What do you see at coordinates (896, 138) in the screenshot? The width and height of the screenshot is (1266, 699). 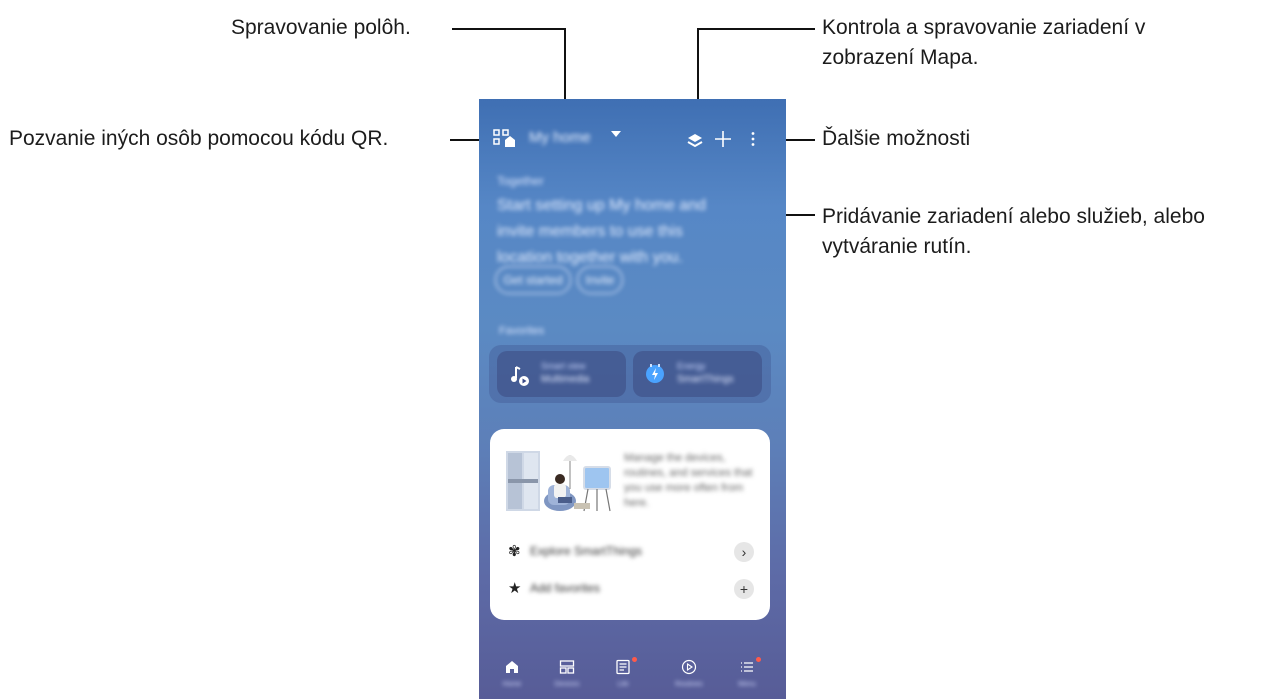 I see `callout-more-options: Ďalšie možnosti` at bounding box center [896, 138].